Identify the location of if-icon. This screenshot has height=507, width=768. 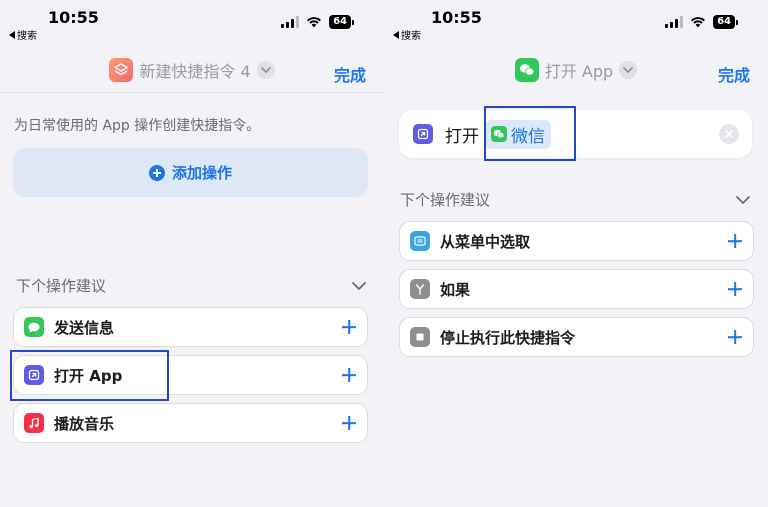
(420, 289).